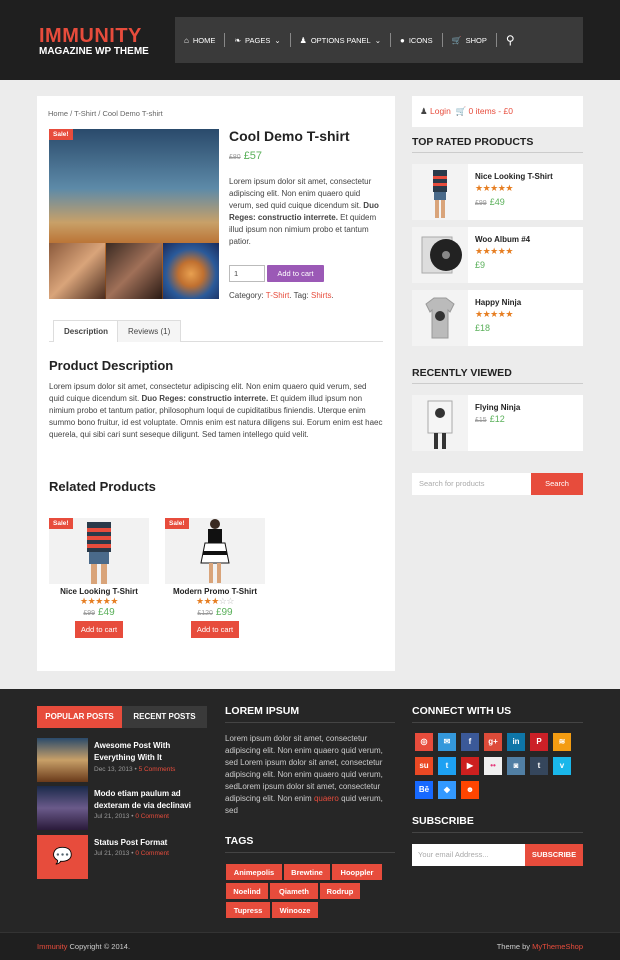 This screenshot has height=960, width=620. I want to click on nav-pages: ❧ PAGES ⌄, so click(257, 40).